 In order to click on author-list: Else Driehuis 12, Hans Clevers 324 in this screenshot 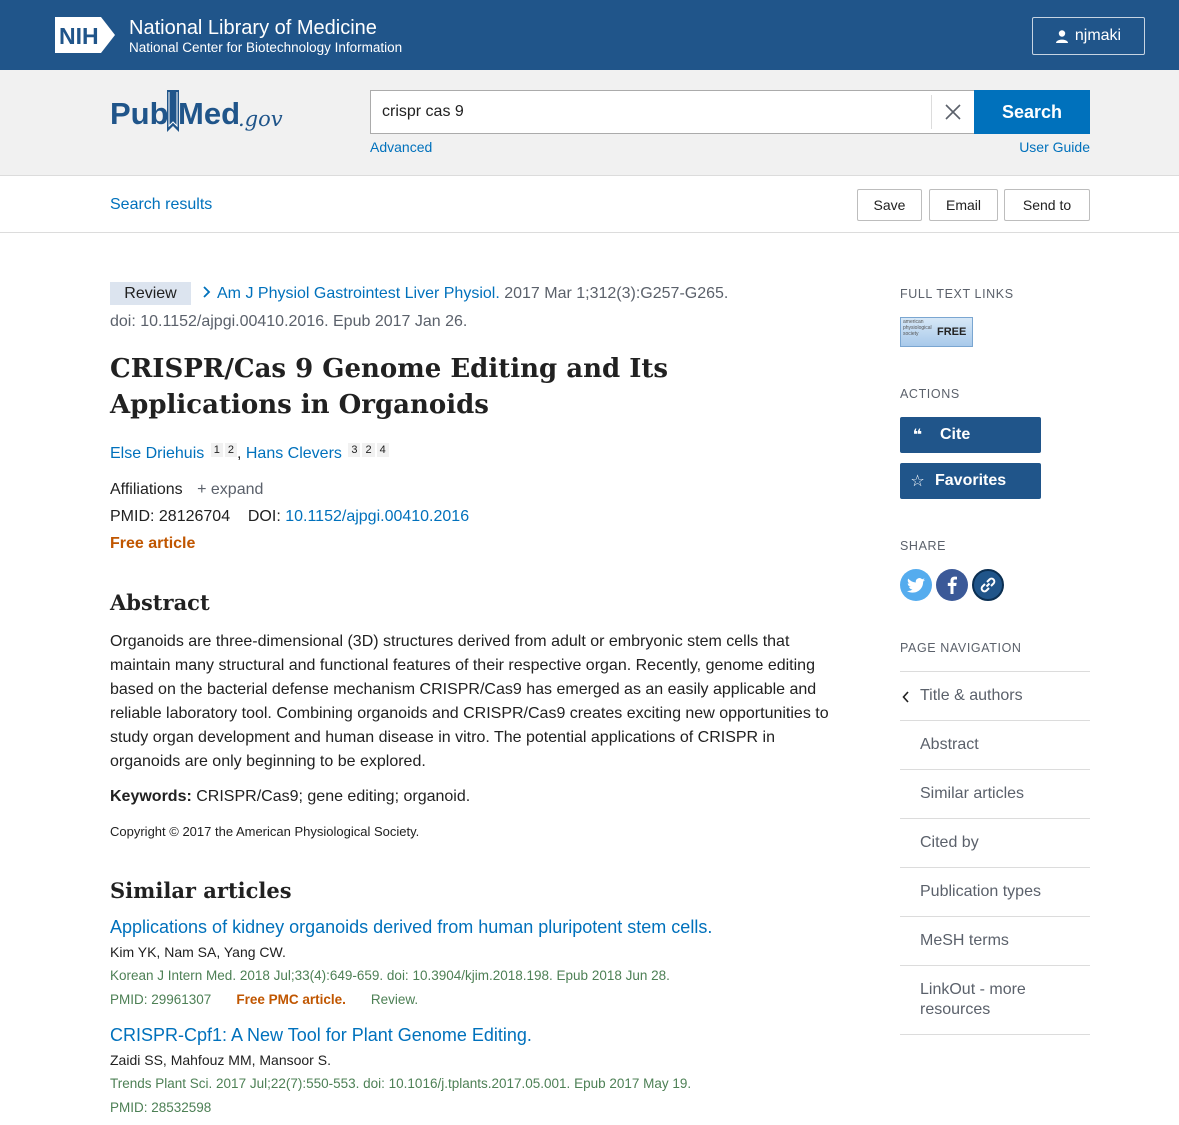, I will do `click(249, 453)`.